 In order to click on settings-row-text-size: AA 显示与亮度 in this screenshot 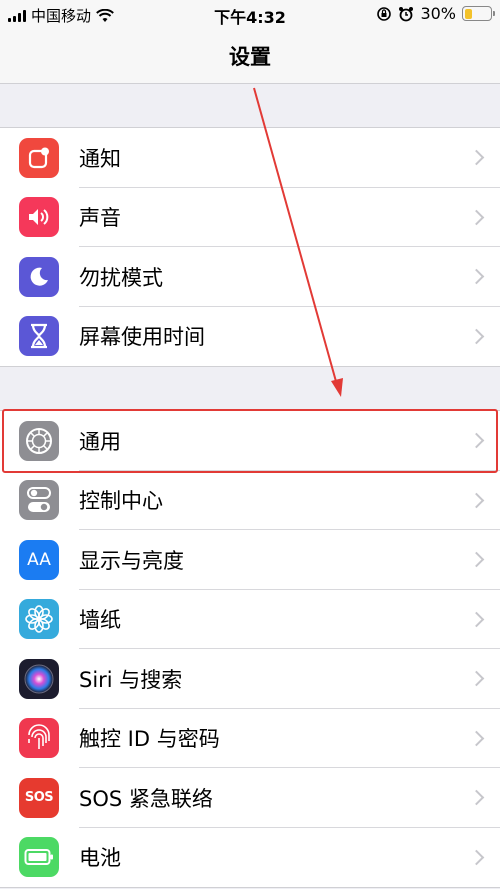, I will do `click(250, 560)`.